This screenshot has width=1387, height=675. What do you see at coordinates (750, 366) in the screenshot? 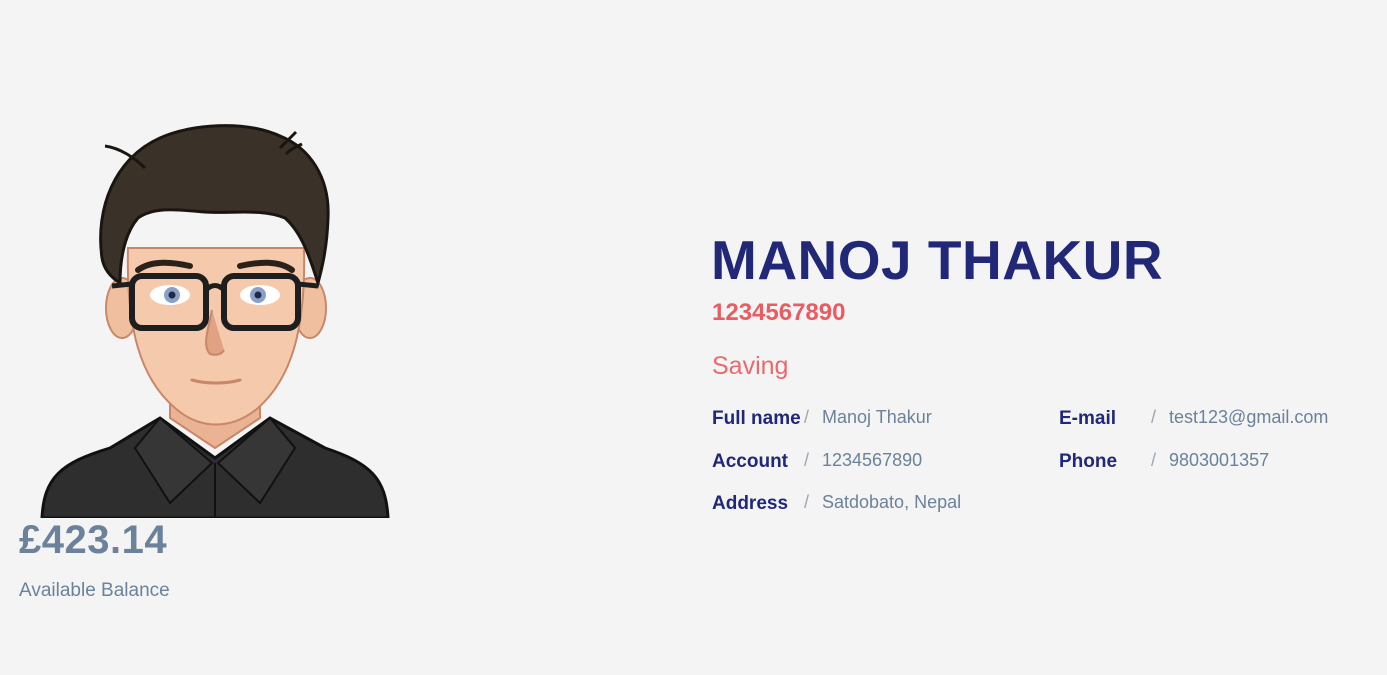
I see `profile-account-type: Saving` at bounding box center [750, 366].